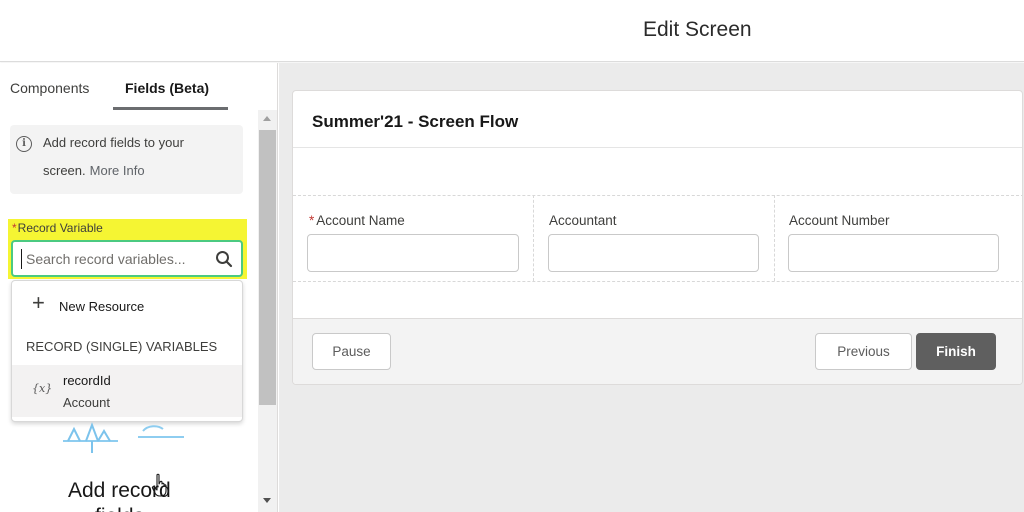 This screenshot has width=1024, height=512. What do you see at coordinates (657, 195) in the screenshot?
I see `section-divider-top` at bounding box center [657, 195].